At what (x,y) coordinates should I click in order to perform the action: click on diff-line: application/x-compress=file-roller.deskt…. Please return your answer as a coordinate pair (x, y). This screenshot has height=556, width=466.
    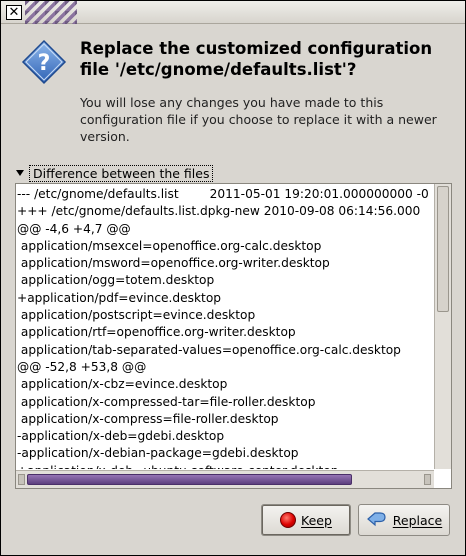
    Looking at the image, I should click on (148, 418).